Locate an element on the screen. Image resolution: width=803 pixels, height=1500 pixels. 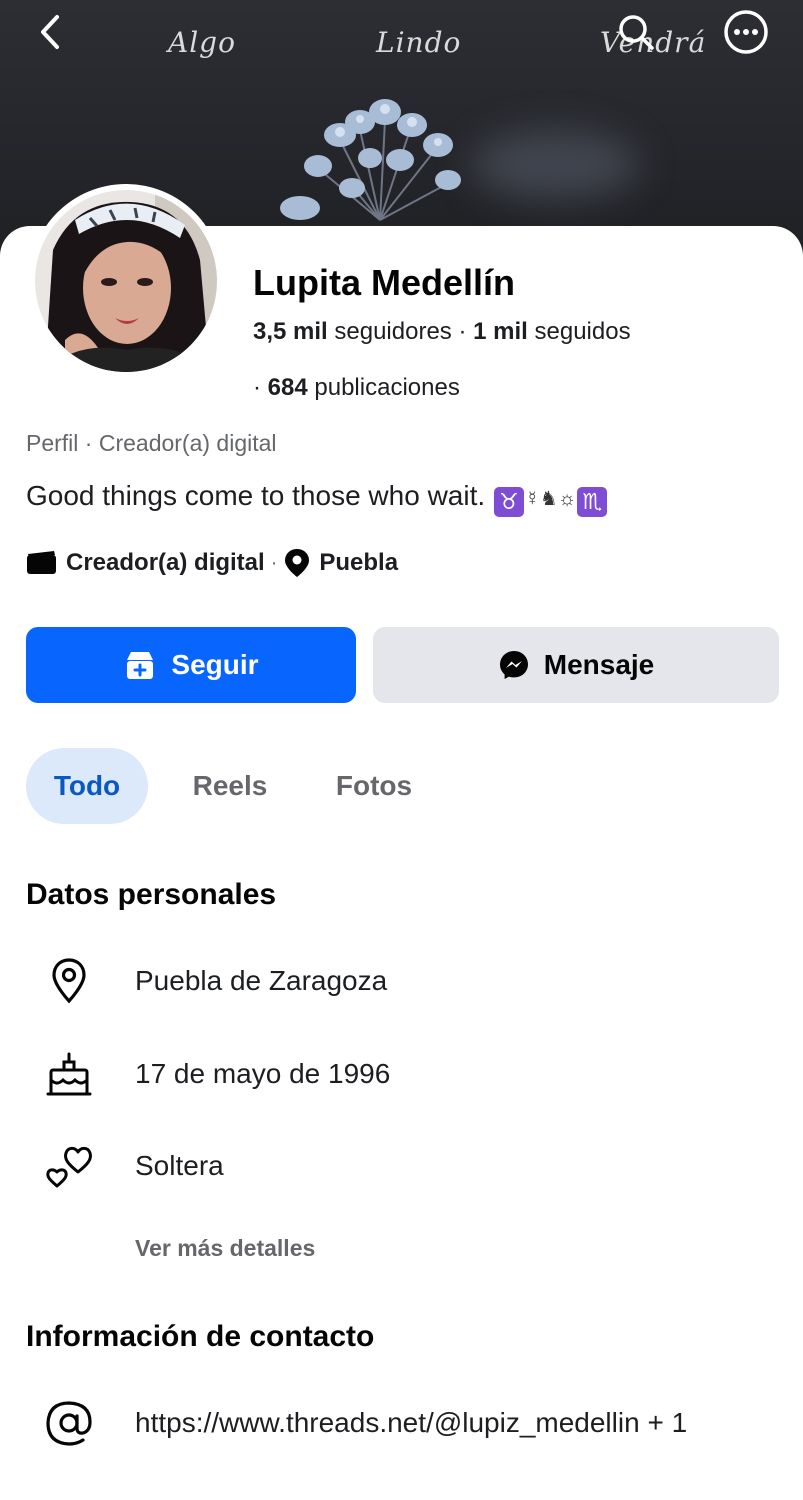
cover-flowers-image is located at coordinates (370, 160).